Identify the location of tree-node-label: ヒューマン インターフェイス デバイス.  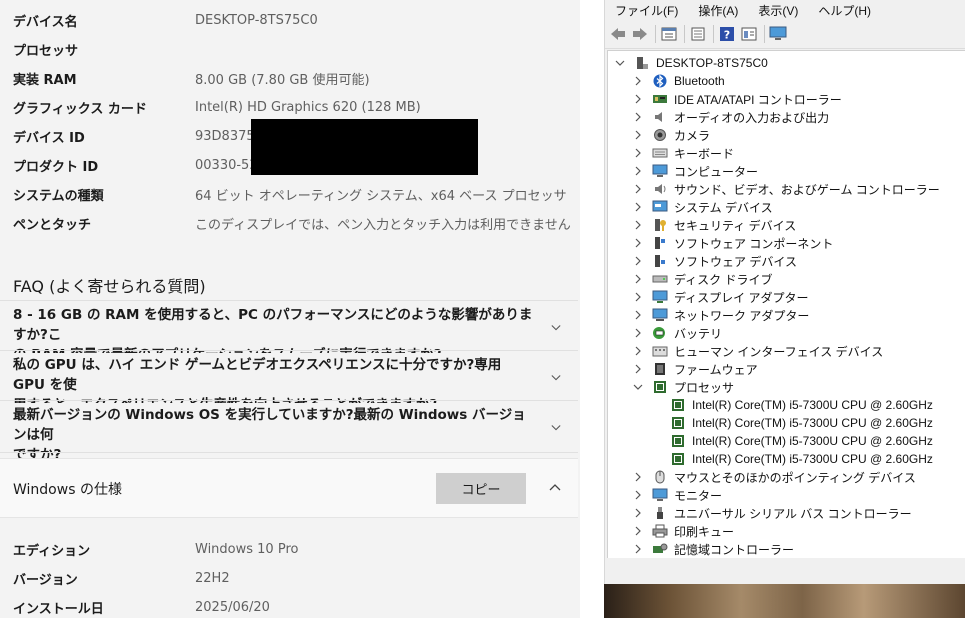
(779, 351).